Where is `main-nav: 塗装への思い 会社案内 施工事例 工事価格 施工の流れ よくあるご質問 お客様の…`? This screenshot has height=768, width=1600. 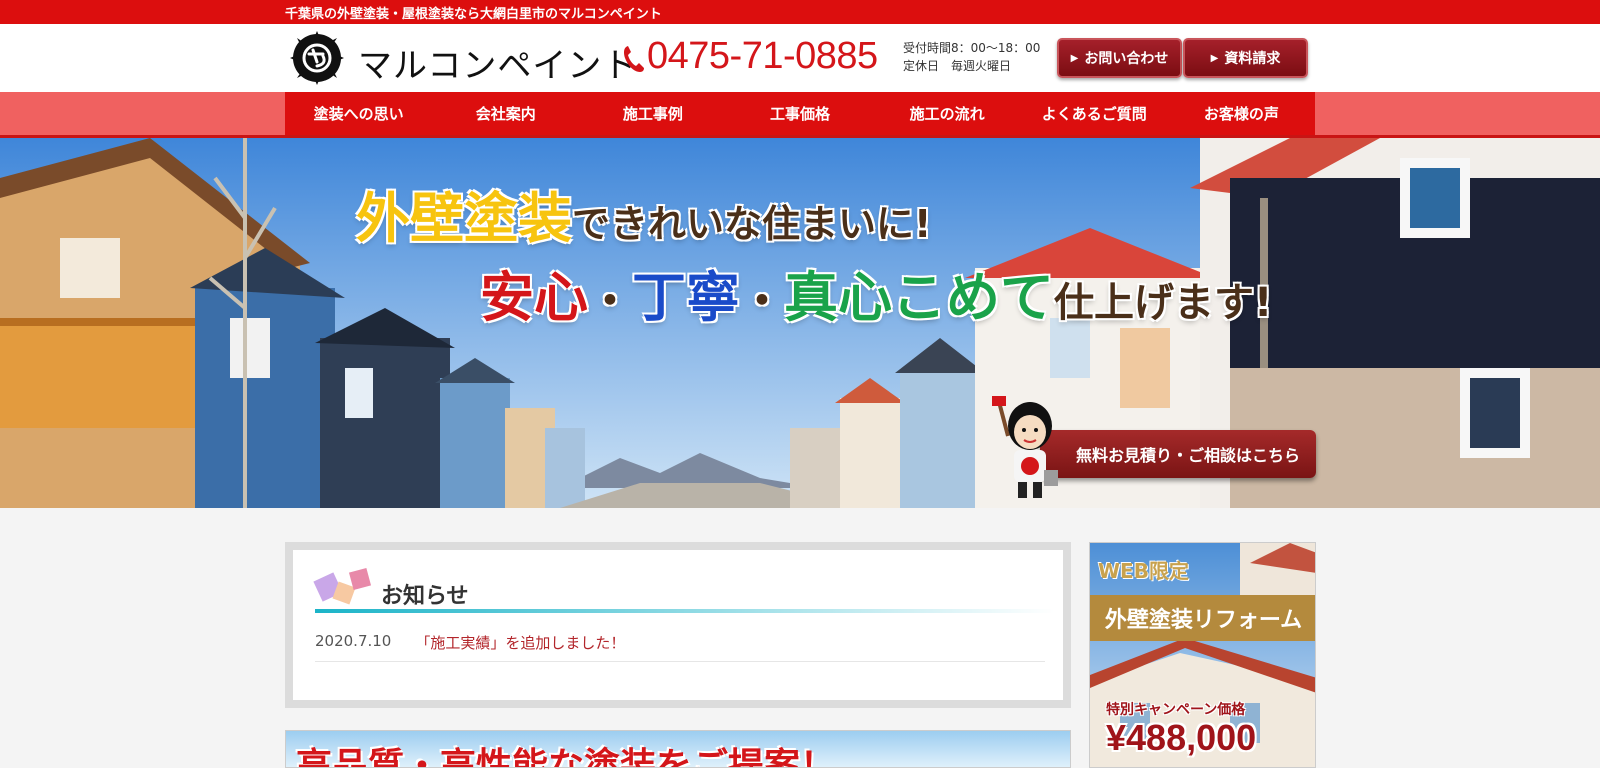 main-nav: 塗装への思い 会社案内 施工事例 工事価格 施工の流れ よくあるご質問 お客様の… is located at coordinates (800, 113).